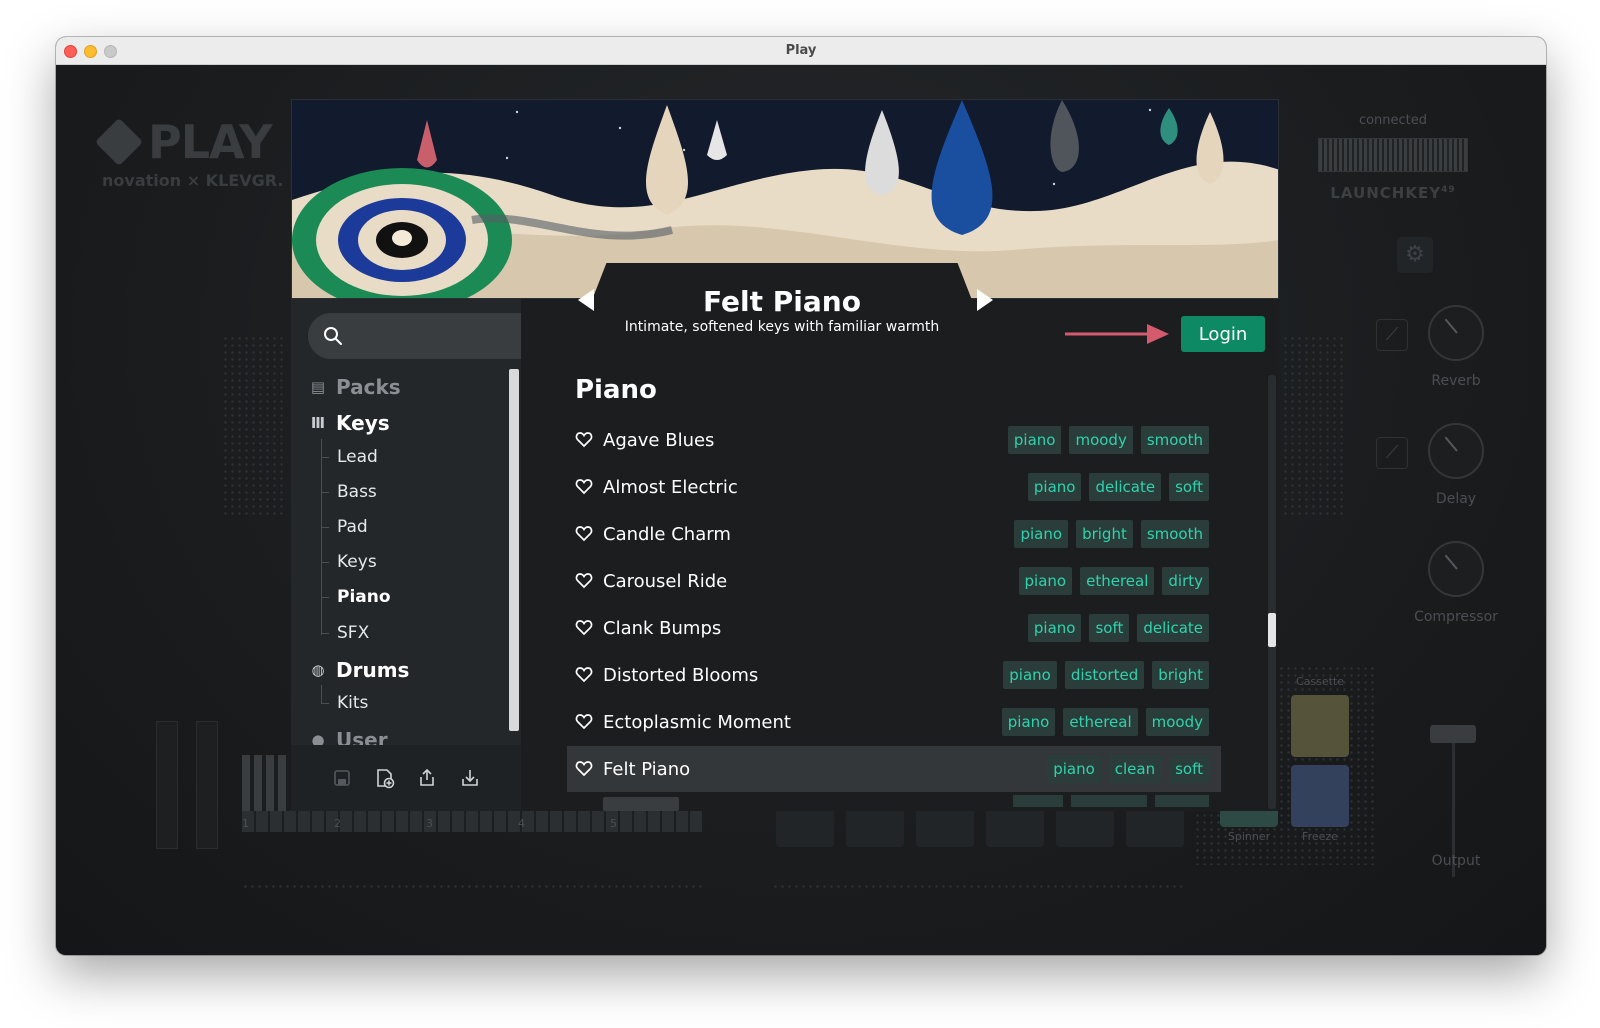  Describe the element at coordinates (1456, 499) in the screenshot. I see `delay-label: Delay` at that location.